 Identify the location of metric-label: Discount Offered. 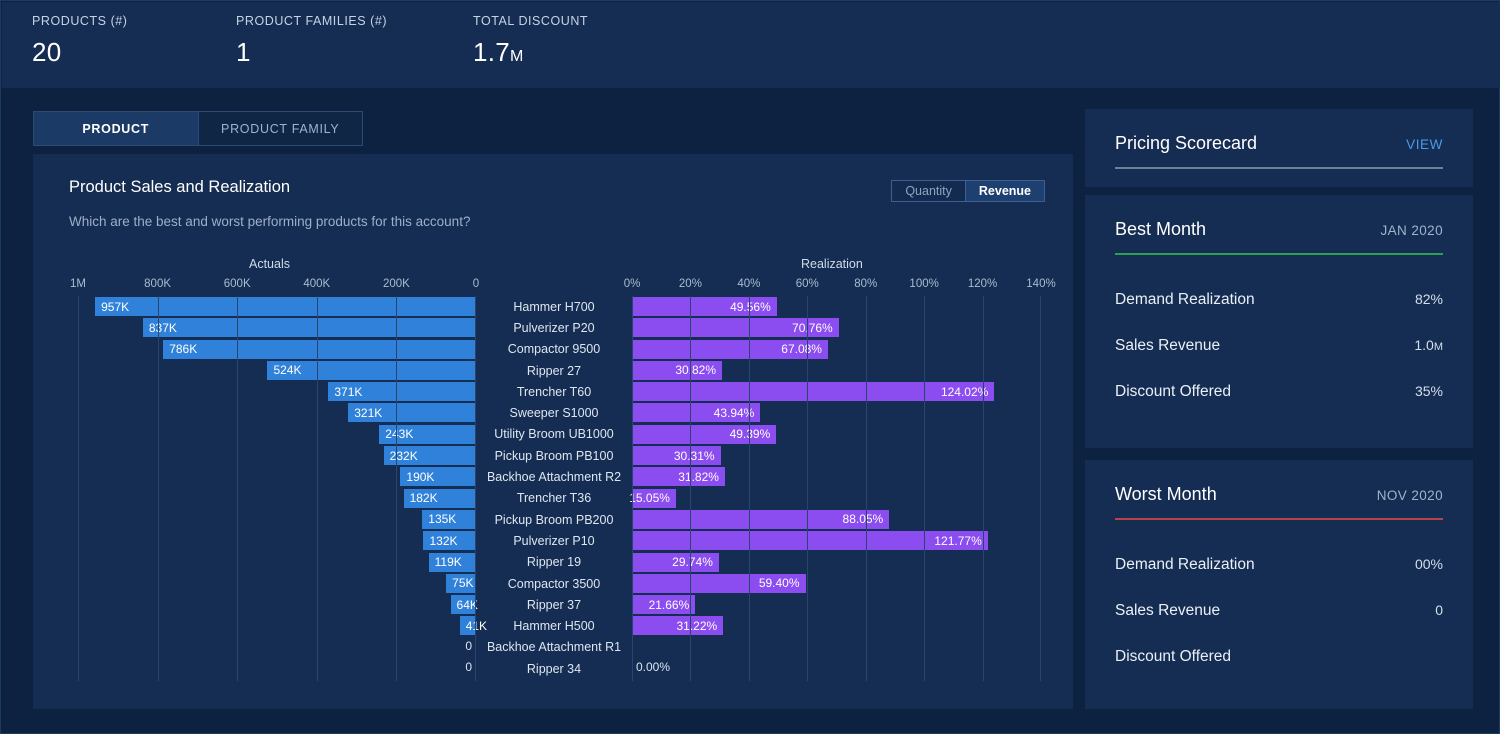
(1173, 656).